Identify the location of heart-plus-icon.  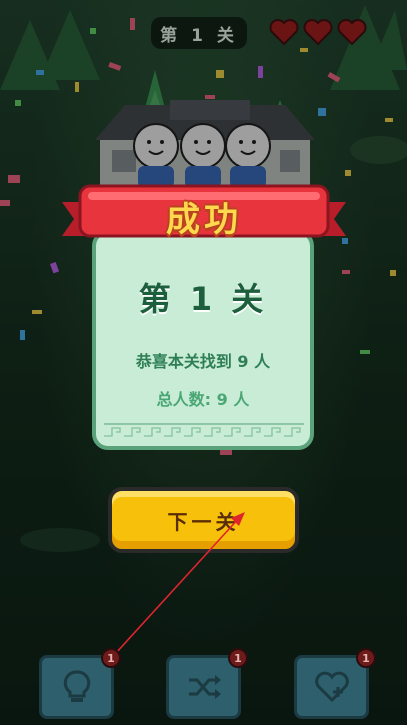
(331, 687).